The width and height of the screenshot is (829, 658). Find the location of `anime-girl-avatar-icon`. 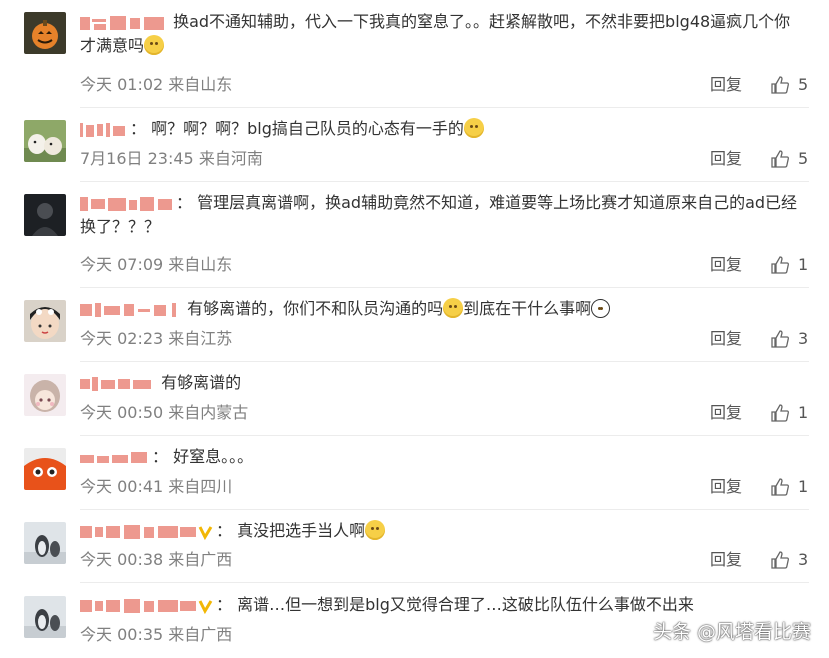

anime-girl-avatar-icon is located at coordinates (45, 395).